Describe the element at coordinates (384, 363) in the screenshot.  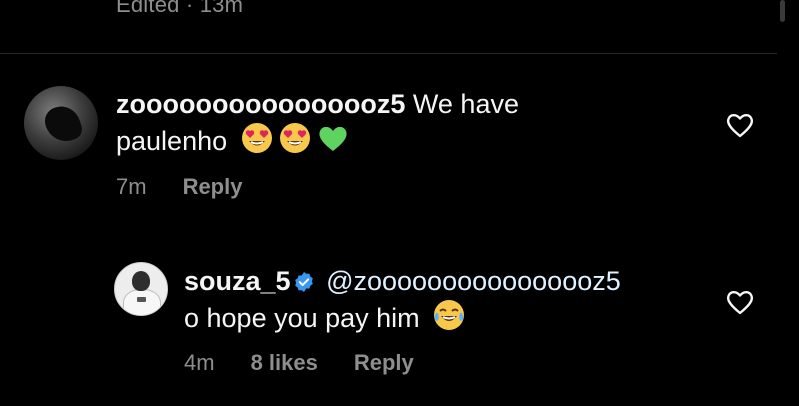
I see `reply-reply-button: Reply` at that location.